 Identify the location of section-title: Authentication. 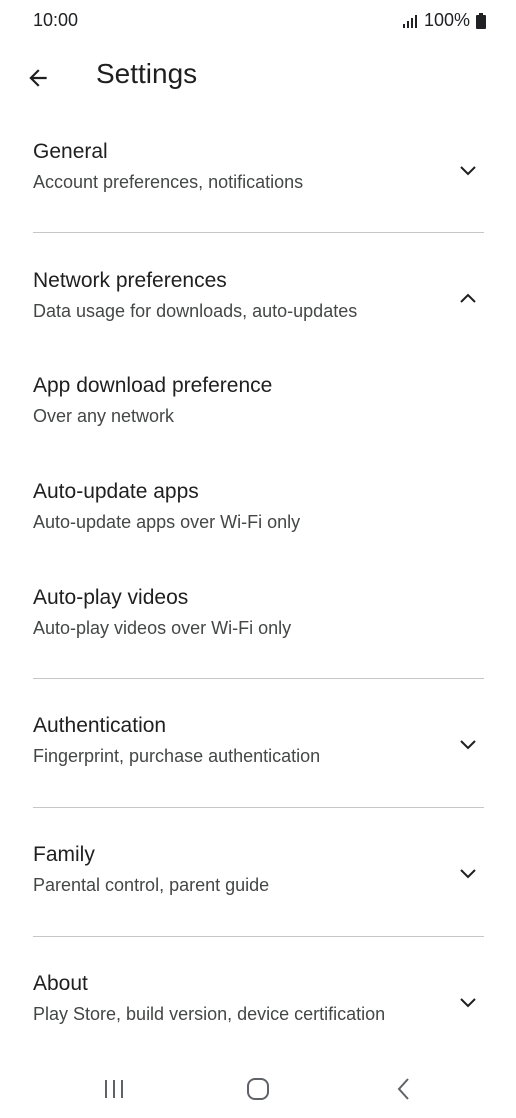
(100, 725).